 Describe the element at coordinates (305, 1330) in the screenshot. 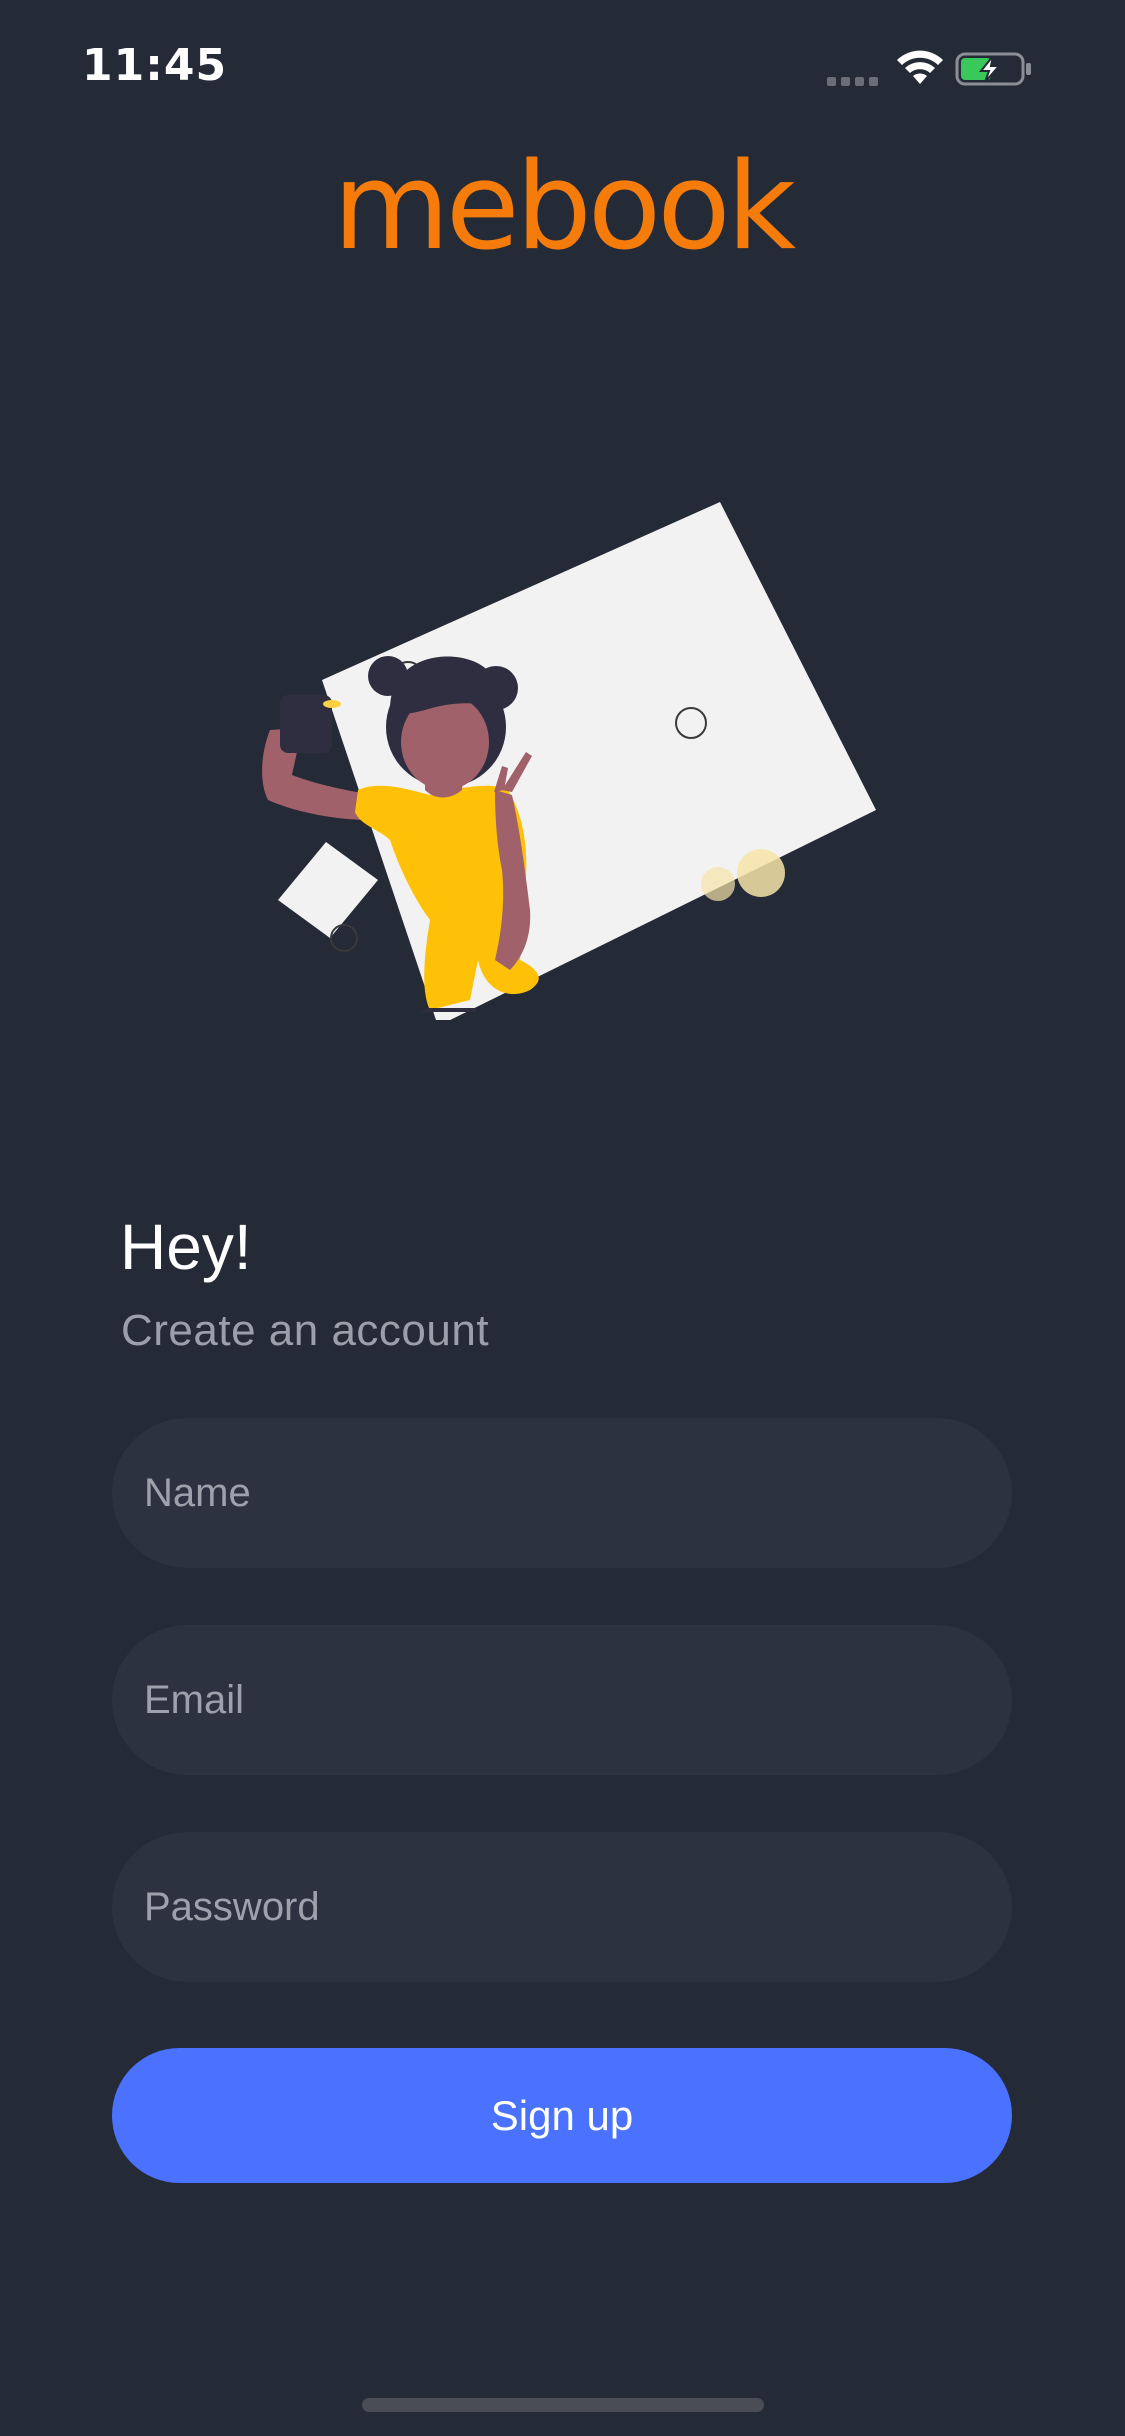

I see `greeting-subtitle: Create an account` at that location.